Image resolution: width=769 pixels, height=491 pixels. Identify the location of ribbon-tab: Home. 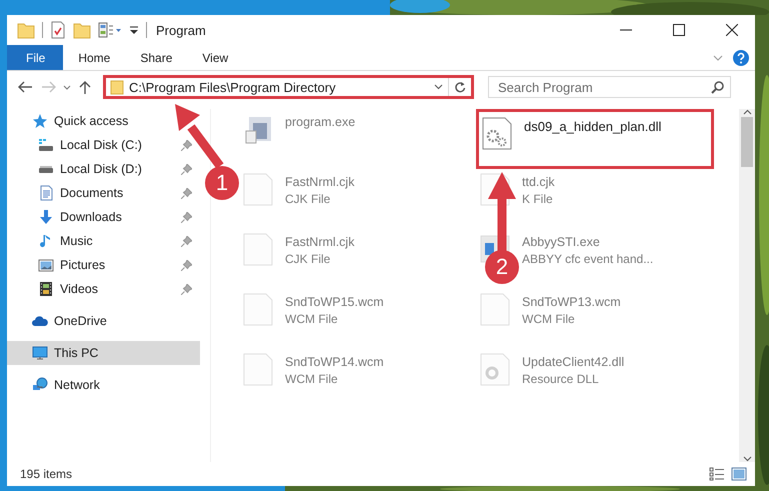
(94, 57).